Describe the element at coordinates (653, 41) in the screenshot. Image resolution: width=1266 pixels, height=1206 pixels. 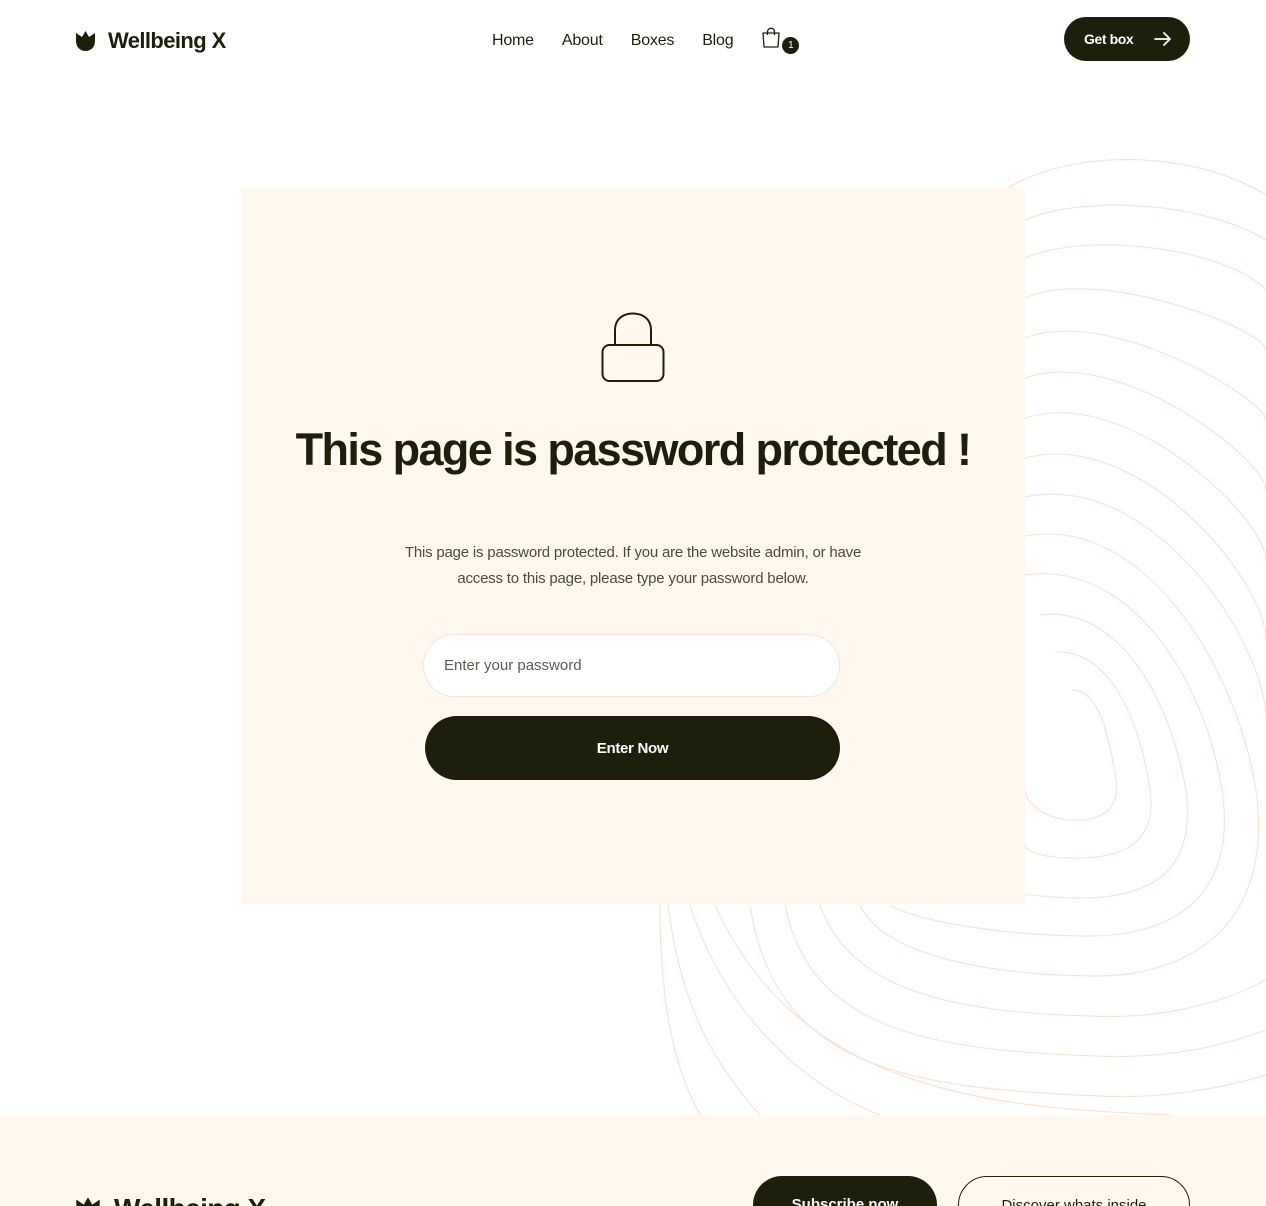
I see `nav-boxes: Boxes` at that location.